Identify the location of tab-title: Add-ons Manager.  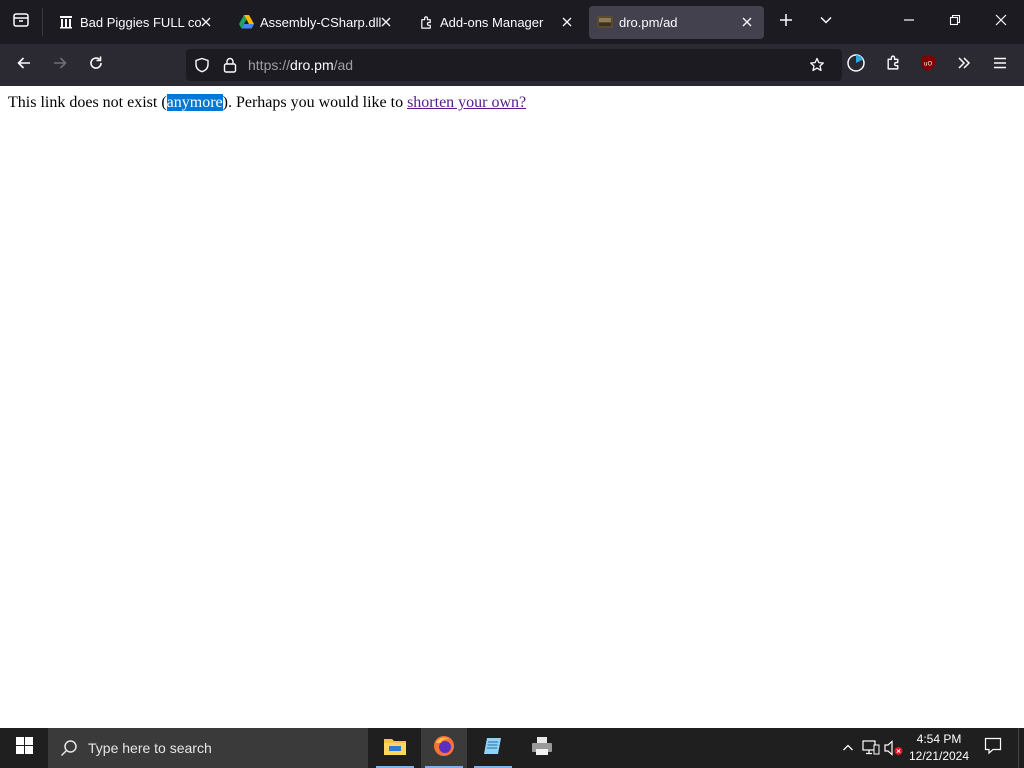
(492, 22).